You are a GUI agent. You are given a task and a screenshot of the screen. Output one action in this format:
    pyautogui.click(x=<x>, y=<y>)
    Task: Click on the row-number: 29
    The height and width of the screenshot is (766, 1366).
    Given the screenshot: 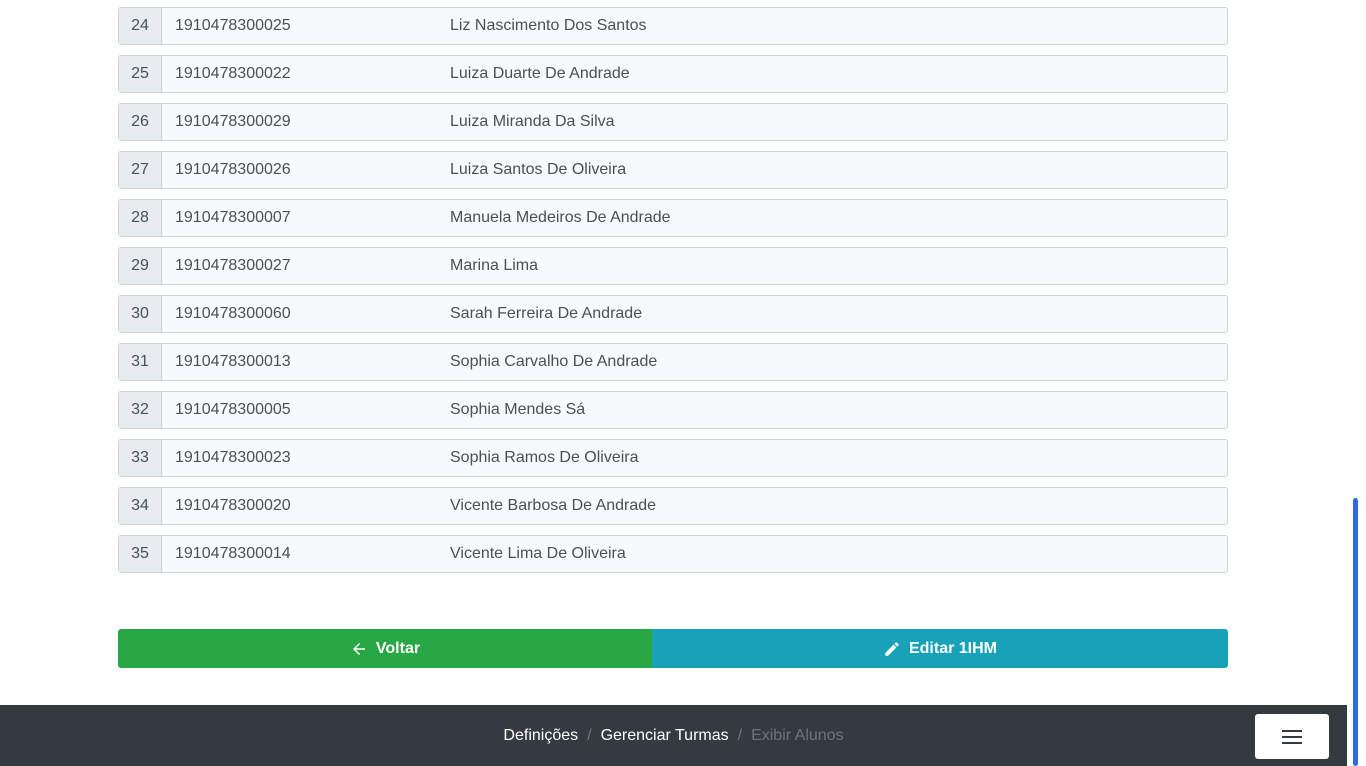 What is the action you would take?
    pyautogui.click(x=140, y=266)
    